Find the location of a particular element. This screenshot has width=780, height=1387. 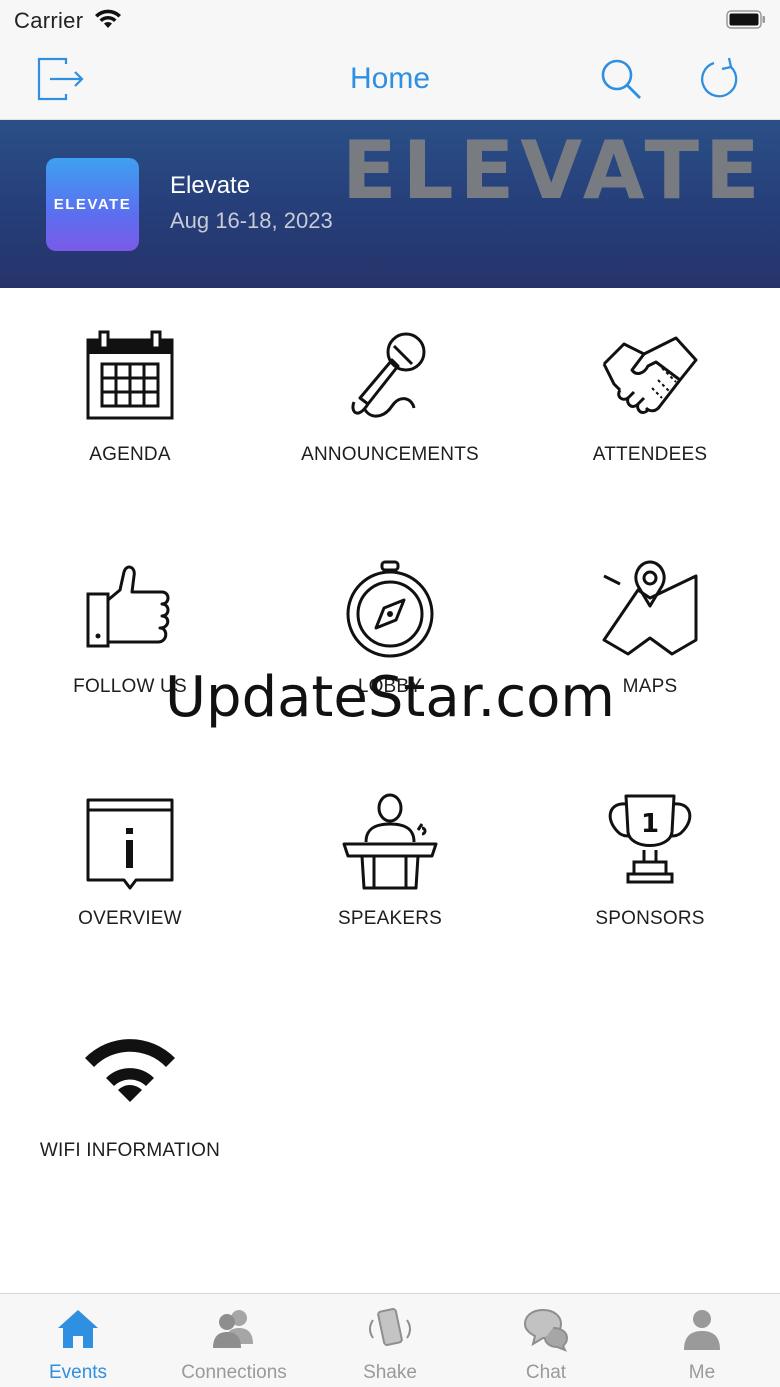

tab-bar: Events Connections Shake Chat Me is located at coordinates (390, 1340).